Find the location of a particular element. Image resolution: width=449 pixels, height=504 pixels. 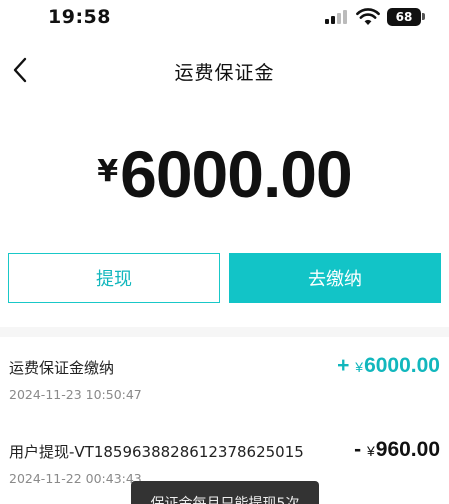

amount-value: 6000.00 is located at coordinates (402, 365).